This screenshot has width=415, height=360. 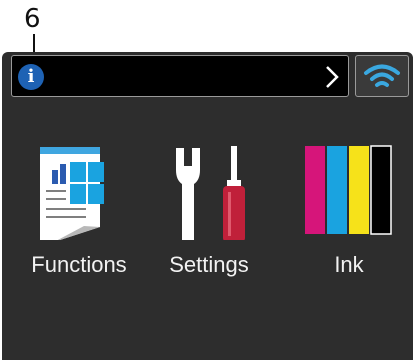 I want to click on settings-tile: Settings, so click(x=209, y=215).